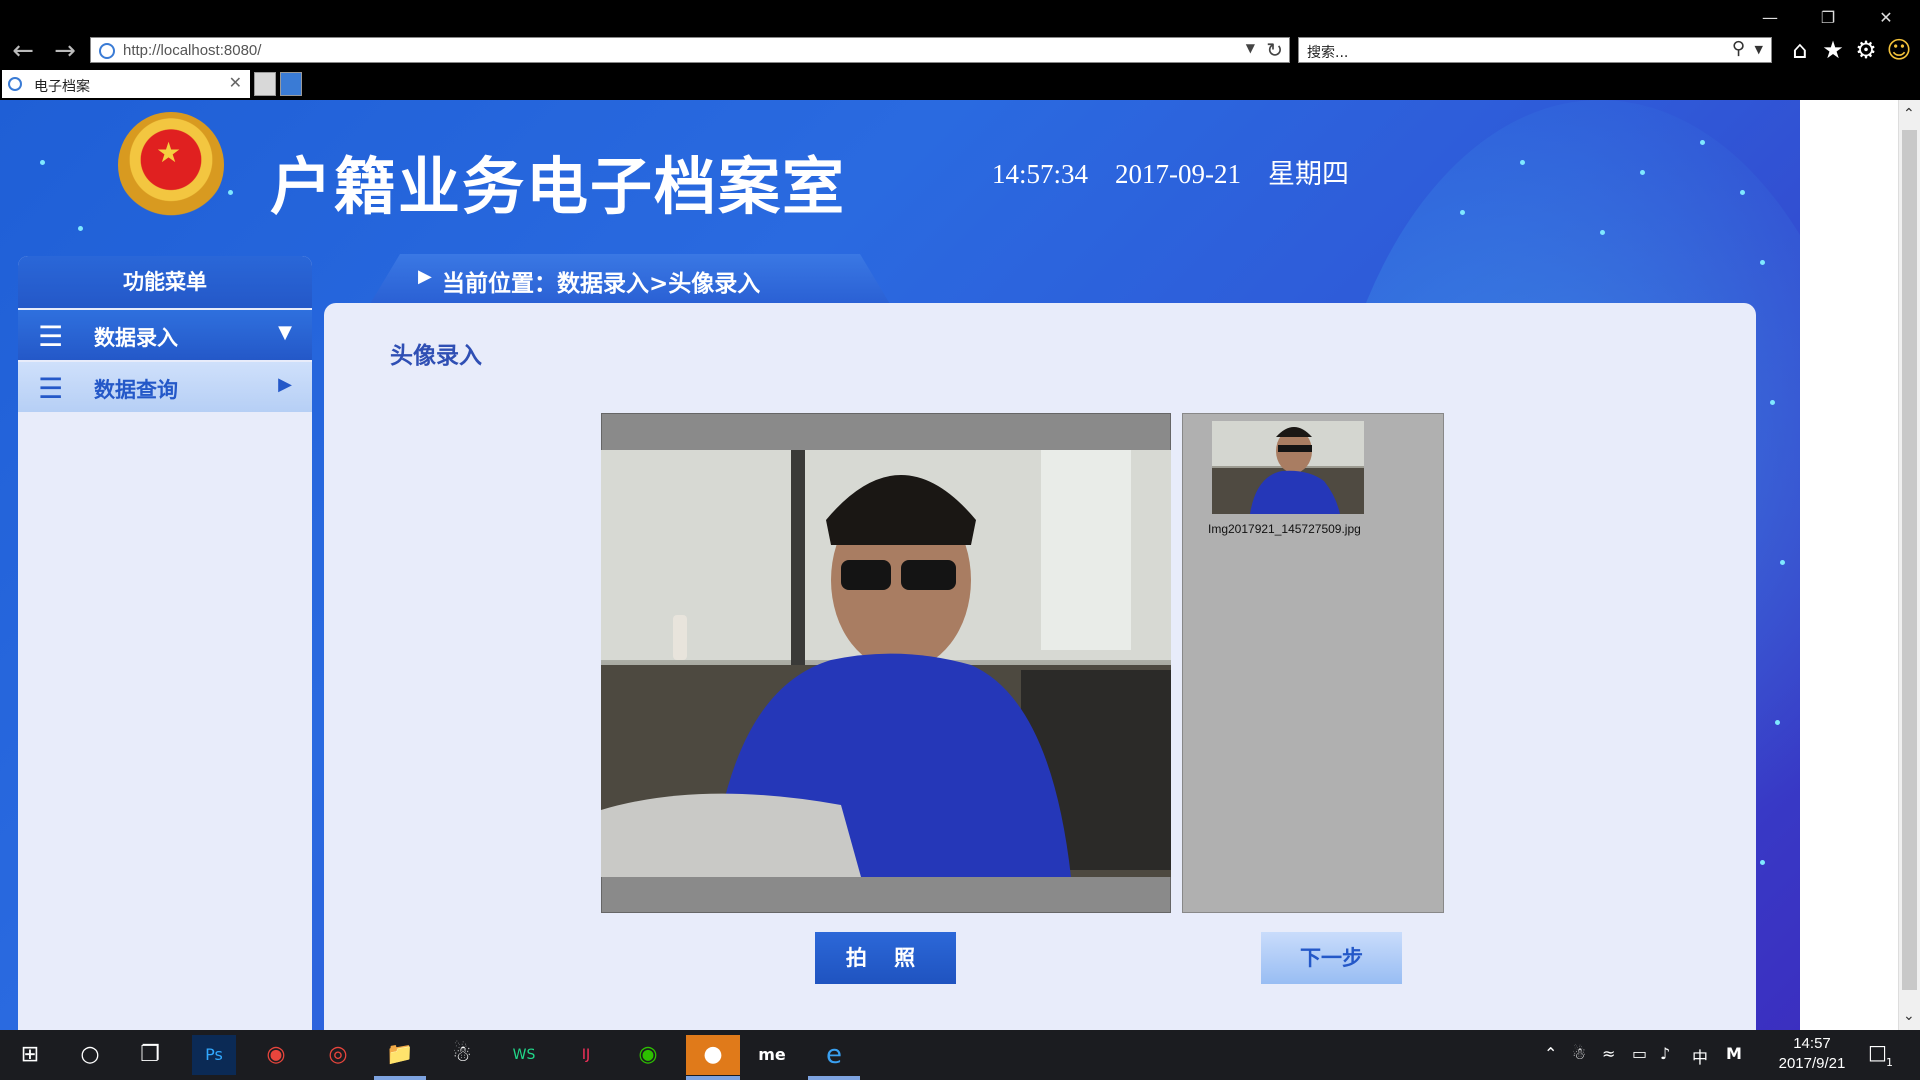 This screenshot has height=1080, width=1920. Describe the element at coordinates (1833, 50) in the screenshot. I see `favorites-star-icon: ★` at that location.